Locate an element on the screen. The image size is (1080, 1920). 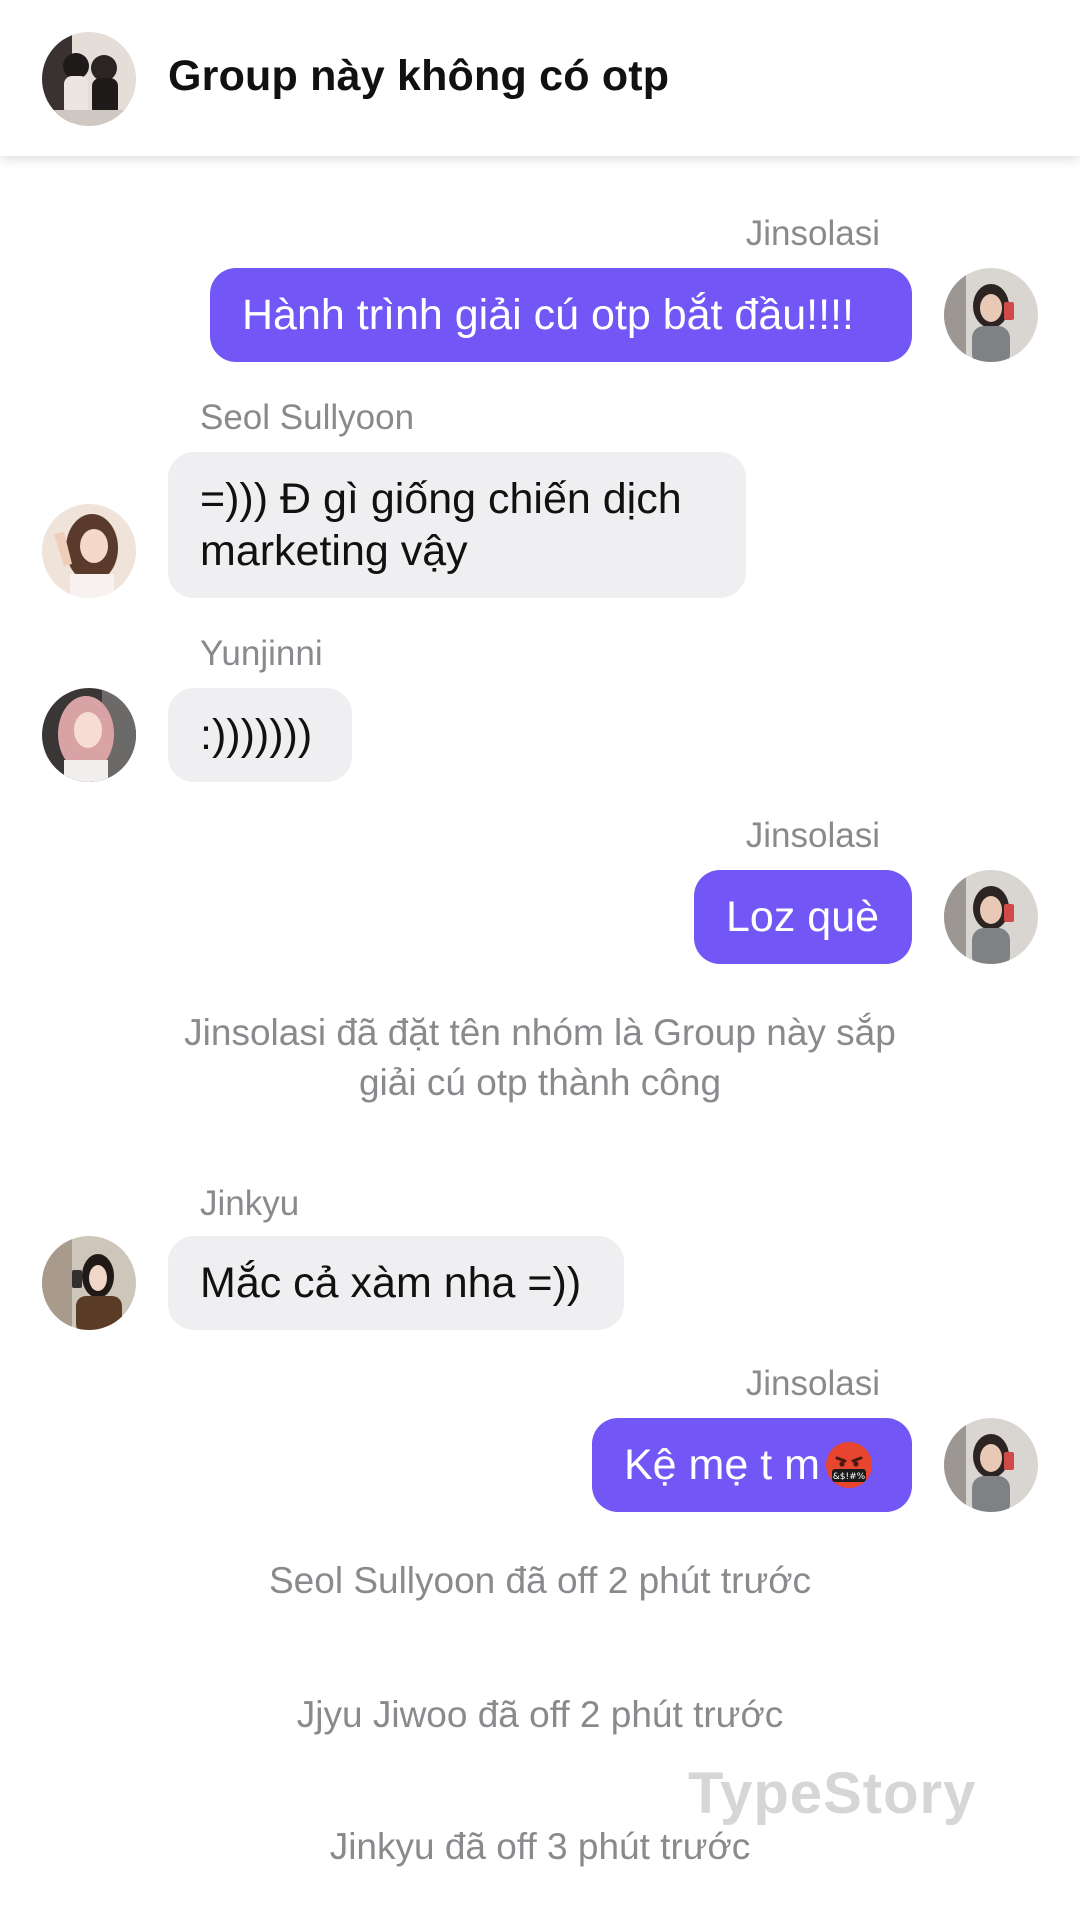
avatar-seol-sullyoon is located at coordinates (89, 551).